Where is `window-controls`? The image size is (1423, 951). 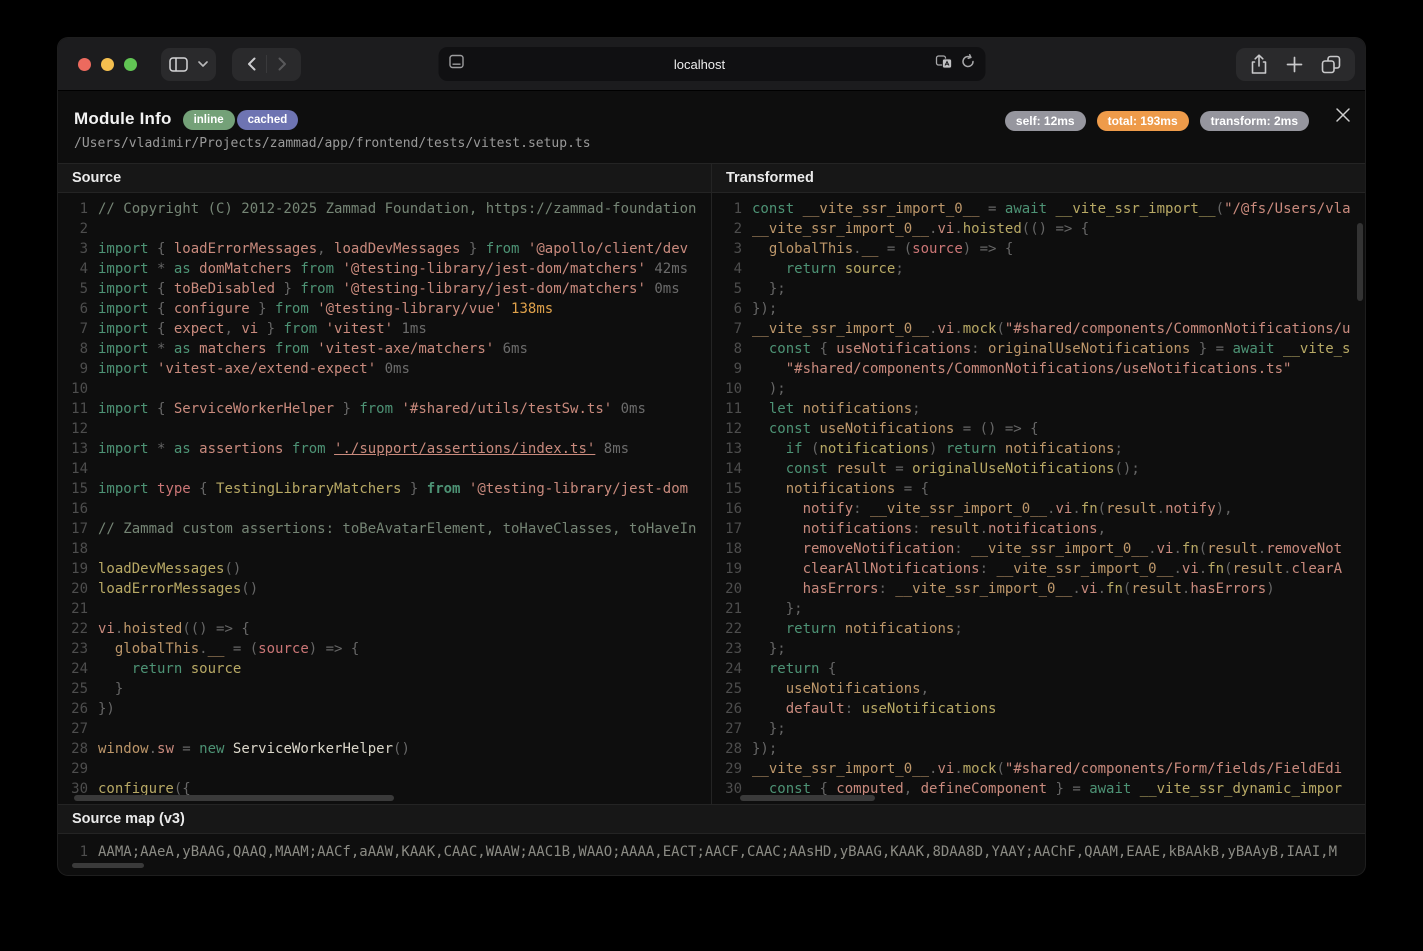 window-controls is located at coordinates (107, 64).